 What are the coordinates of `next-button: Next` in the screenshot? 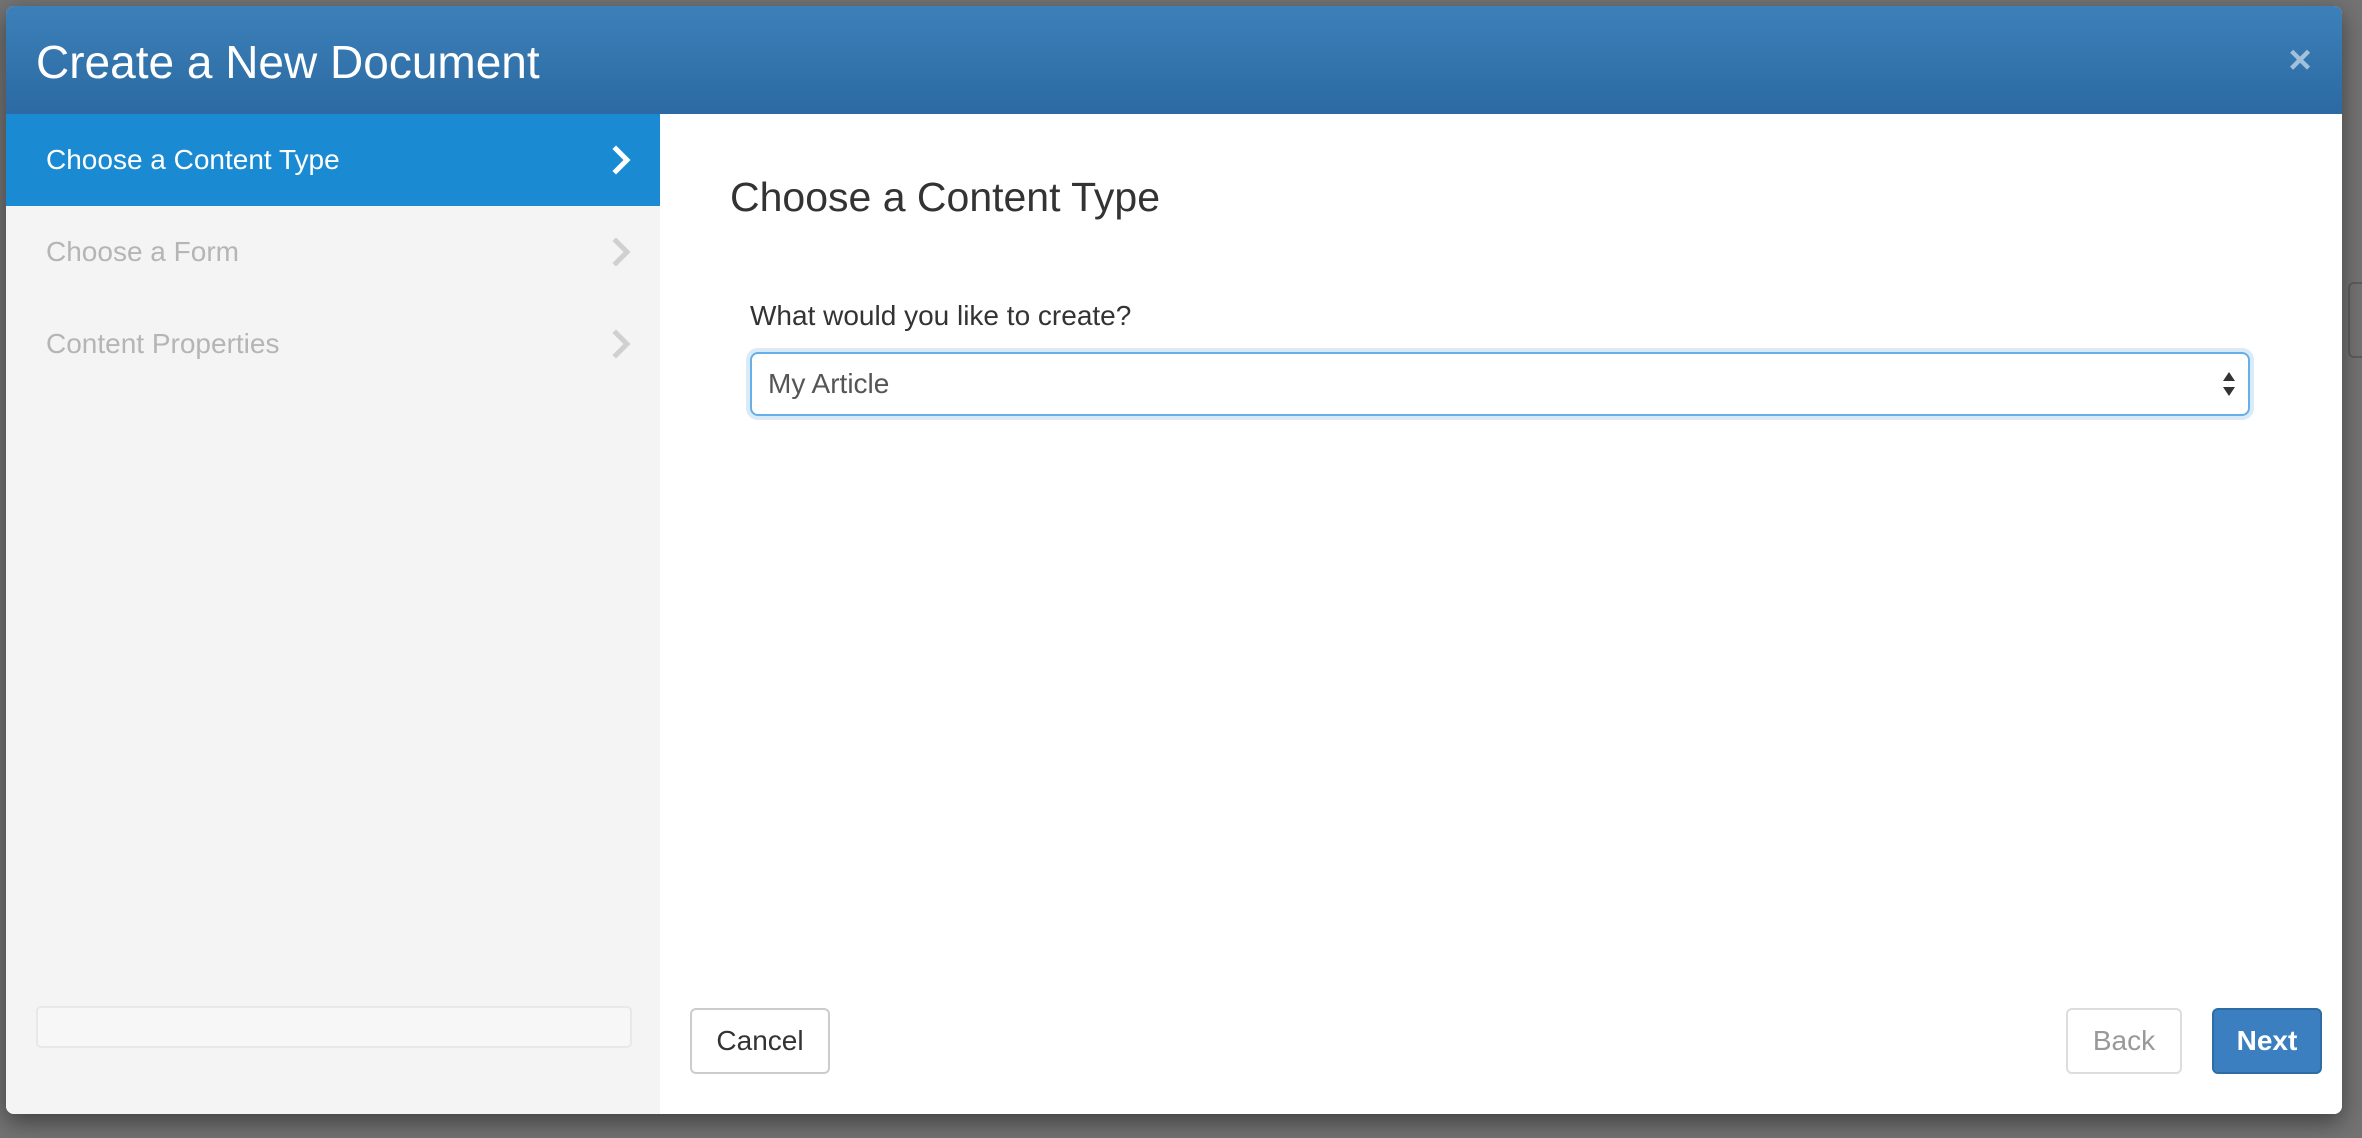 It's located at (2267, 1041).